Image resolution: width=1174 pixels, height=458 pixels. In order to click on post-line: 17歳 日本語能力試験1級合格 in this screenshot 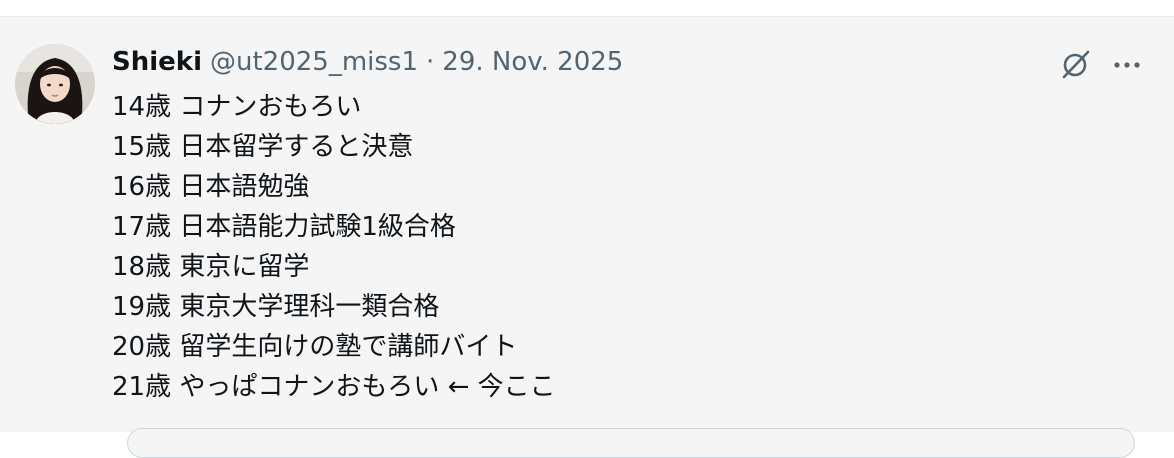, I will do `click(284, 227)`.